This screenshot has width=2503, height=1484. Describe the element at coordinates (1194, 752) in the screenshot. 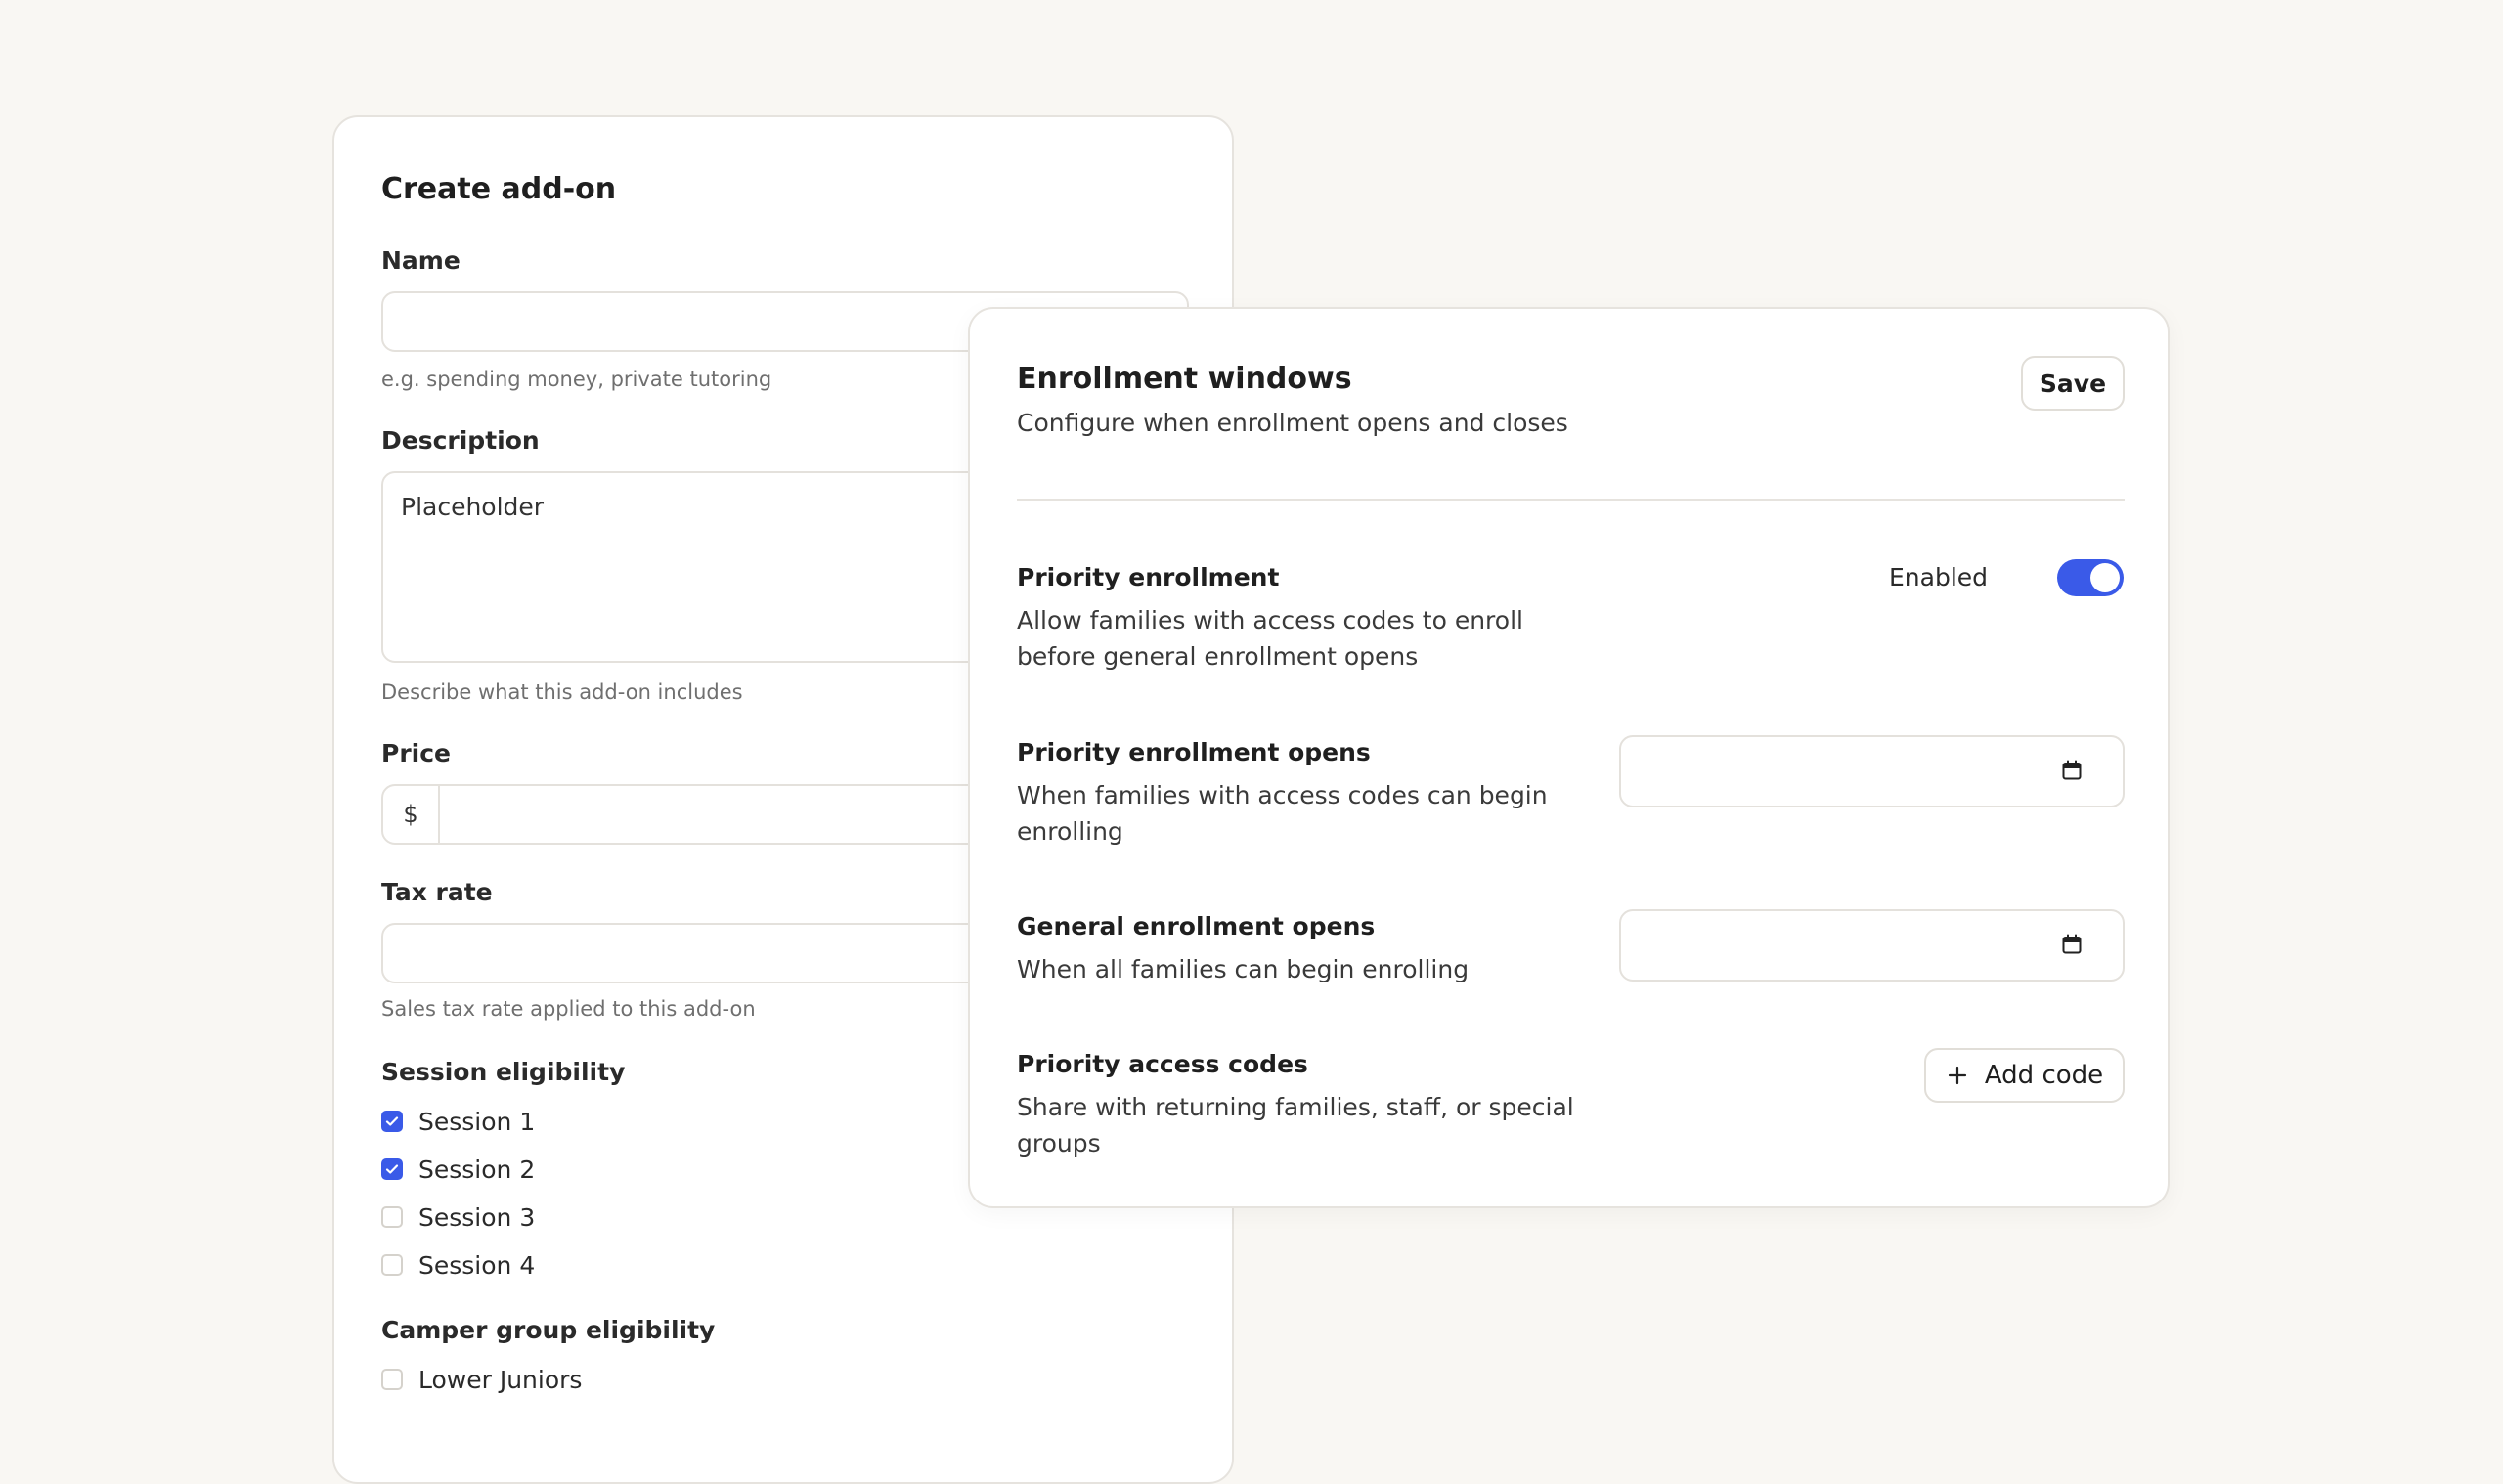

I see `priority-opens-title: Priority enrollment opens` at that location.